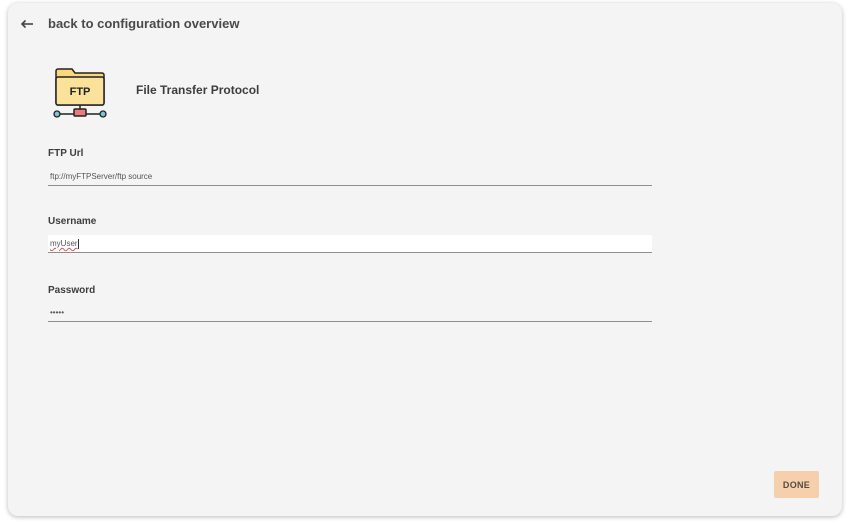 This screenshot has width=850, height=524. What do you see at coordinates (66, 153) in the screenshot?
I see `ftp-url-label: FTP Url` at bounding box center [66, 153].